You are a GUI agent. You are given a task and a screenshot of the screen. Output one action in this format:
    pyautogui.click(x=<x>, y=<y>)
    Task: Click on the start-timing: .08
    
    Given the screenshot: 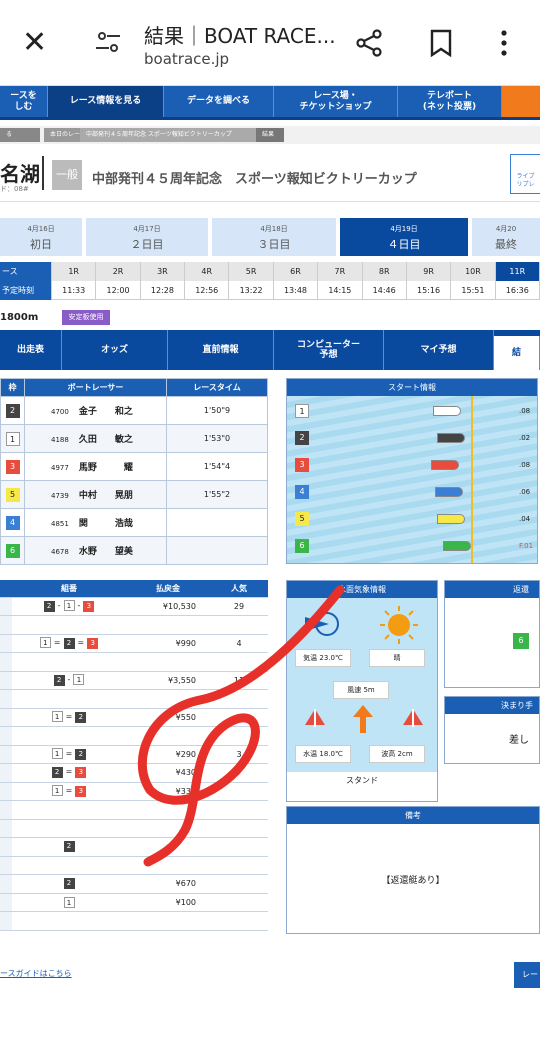 What is the action you would take?
    pyautogui.click(x=525, y=411)
    